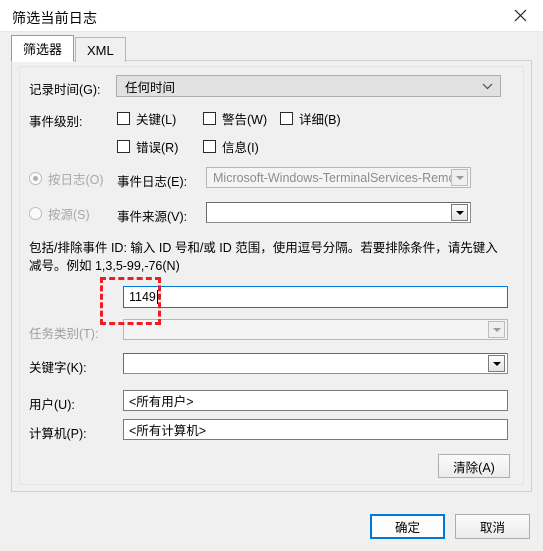 The image size is (543, 551). I want to click on radio-by-log: 按日志(O), so click(66, 178).